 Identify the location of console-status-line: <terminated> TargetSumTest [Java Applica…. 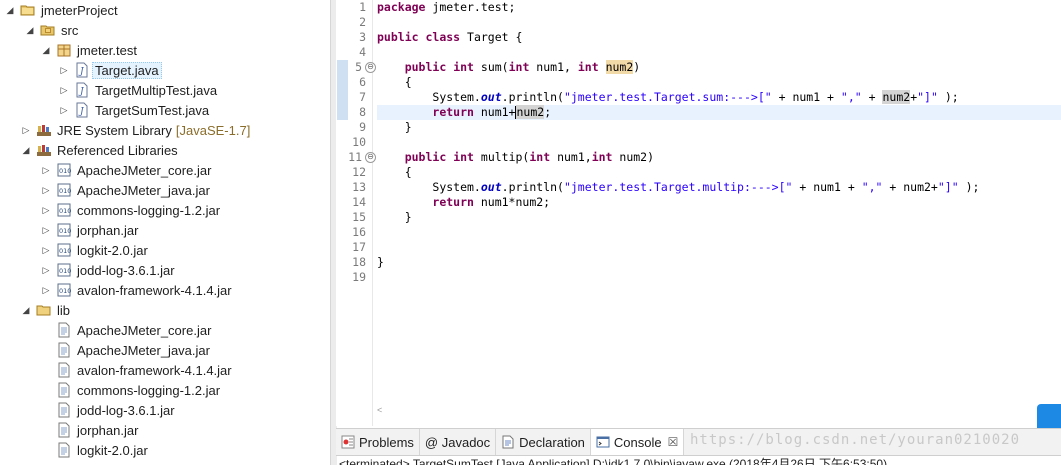
(613, 461).